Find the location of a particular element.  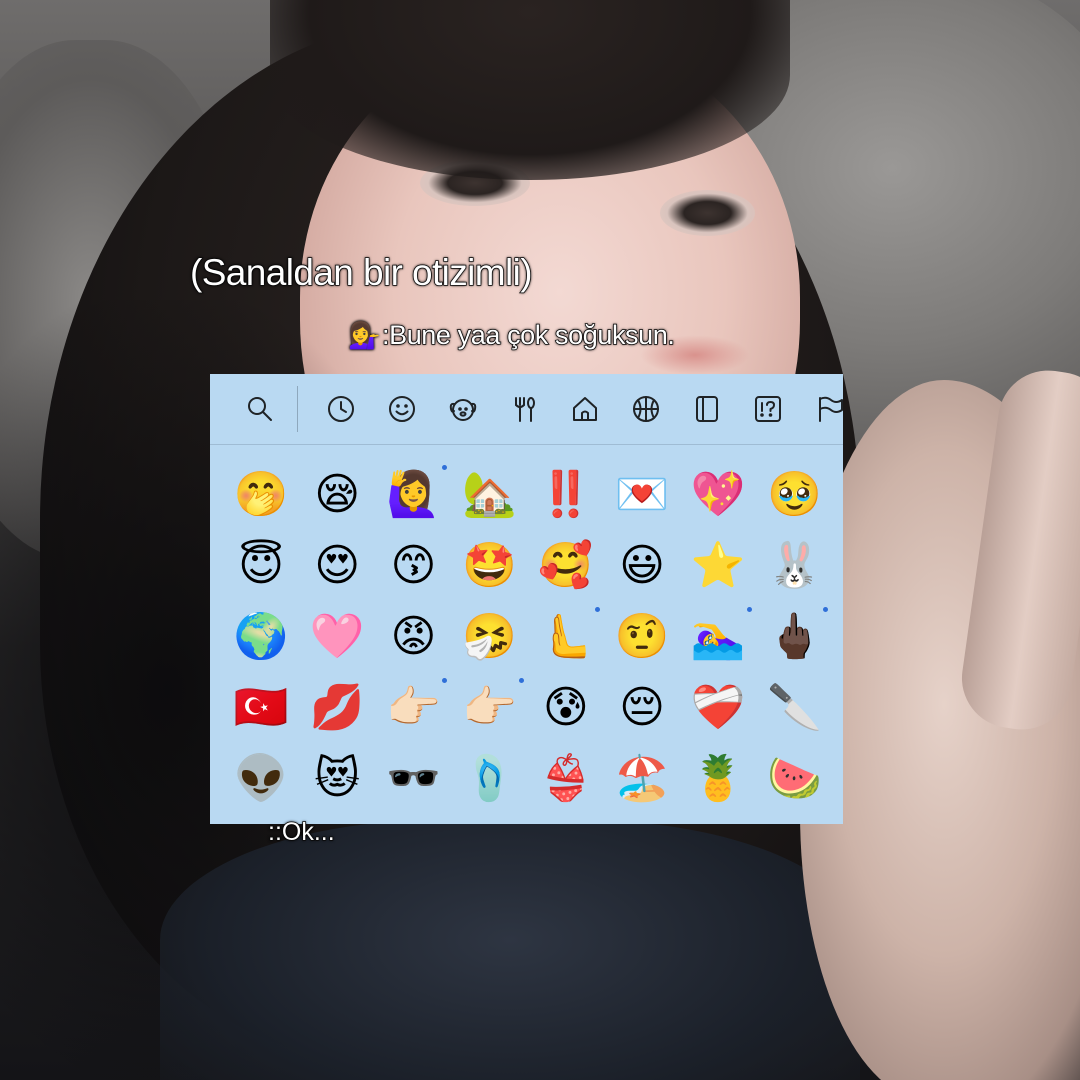

emoji-cell: 🥹 is located at coordinates (794, 495).